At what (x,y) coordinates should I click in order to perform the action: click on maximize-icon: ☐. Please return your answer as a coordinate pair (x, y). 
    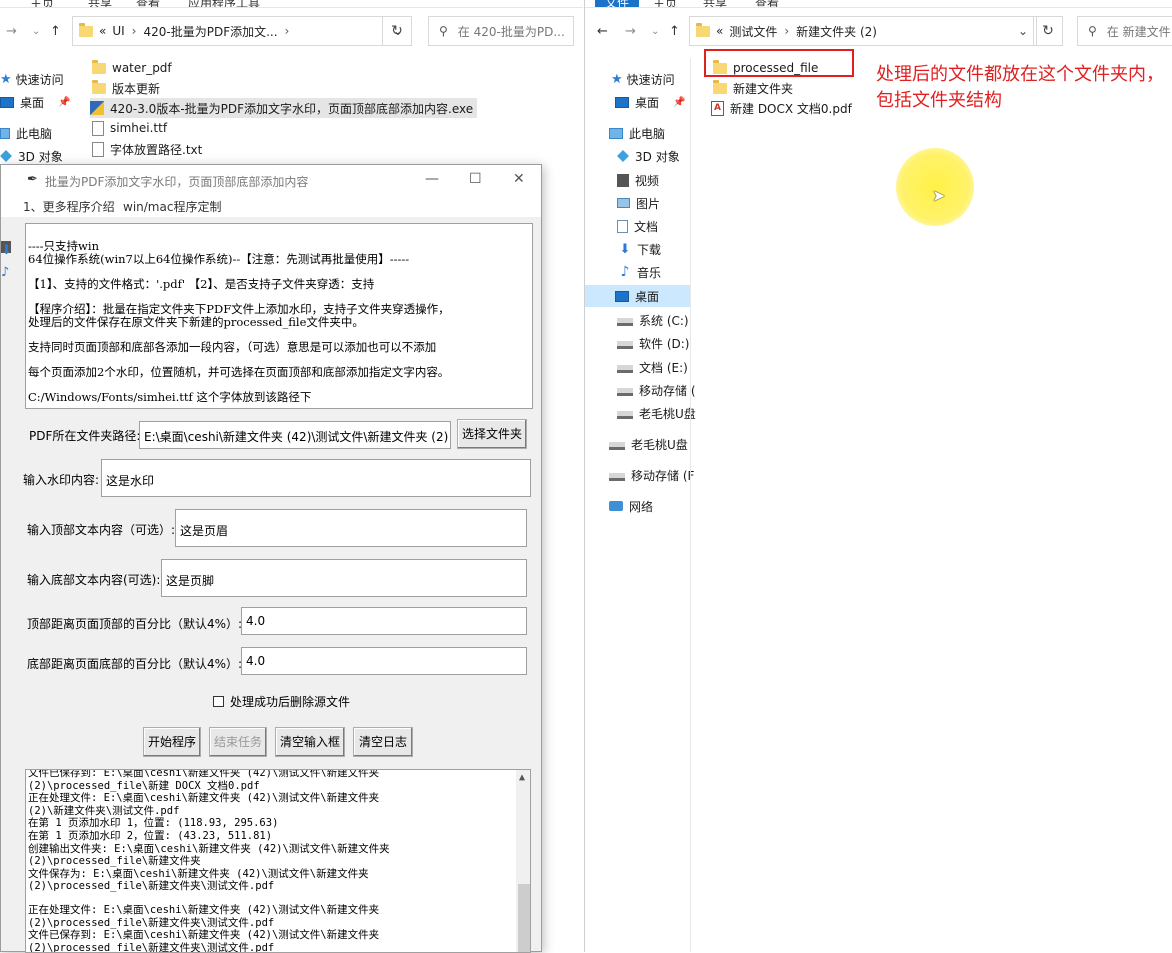
    Looking at the image, I should click on (475, 179).